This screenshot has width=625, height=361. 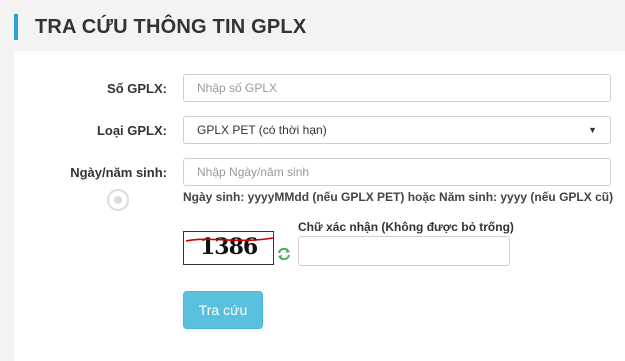 What do you see at coordinates (404, 251) in the screenshot?
I see `captcha-input` at bounding box center [404, 251].